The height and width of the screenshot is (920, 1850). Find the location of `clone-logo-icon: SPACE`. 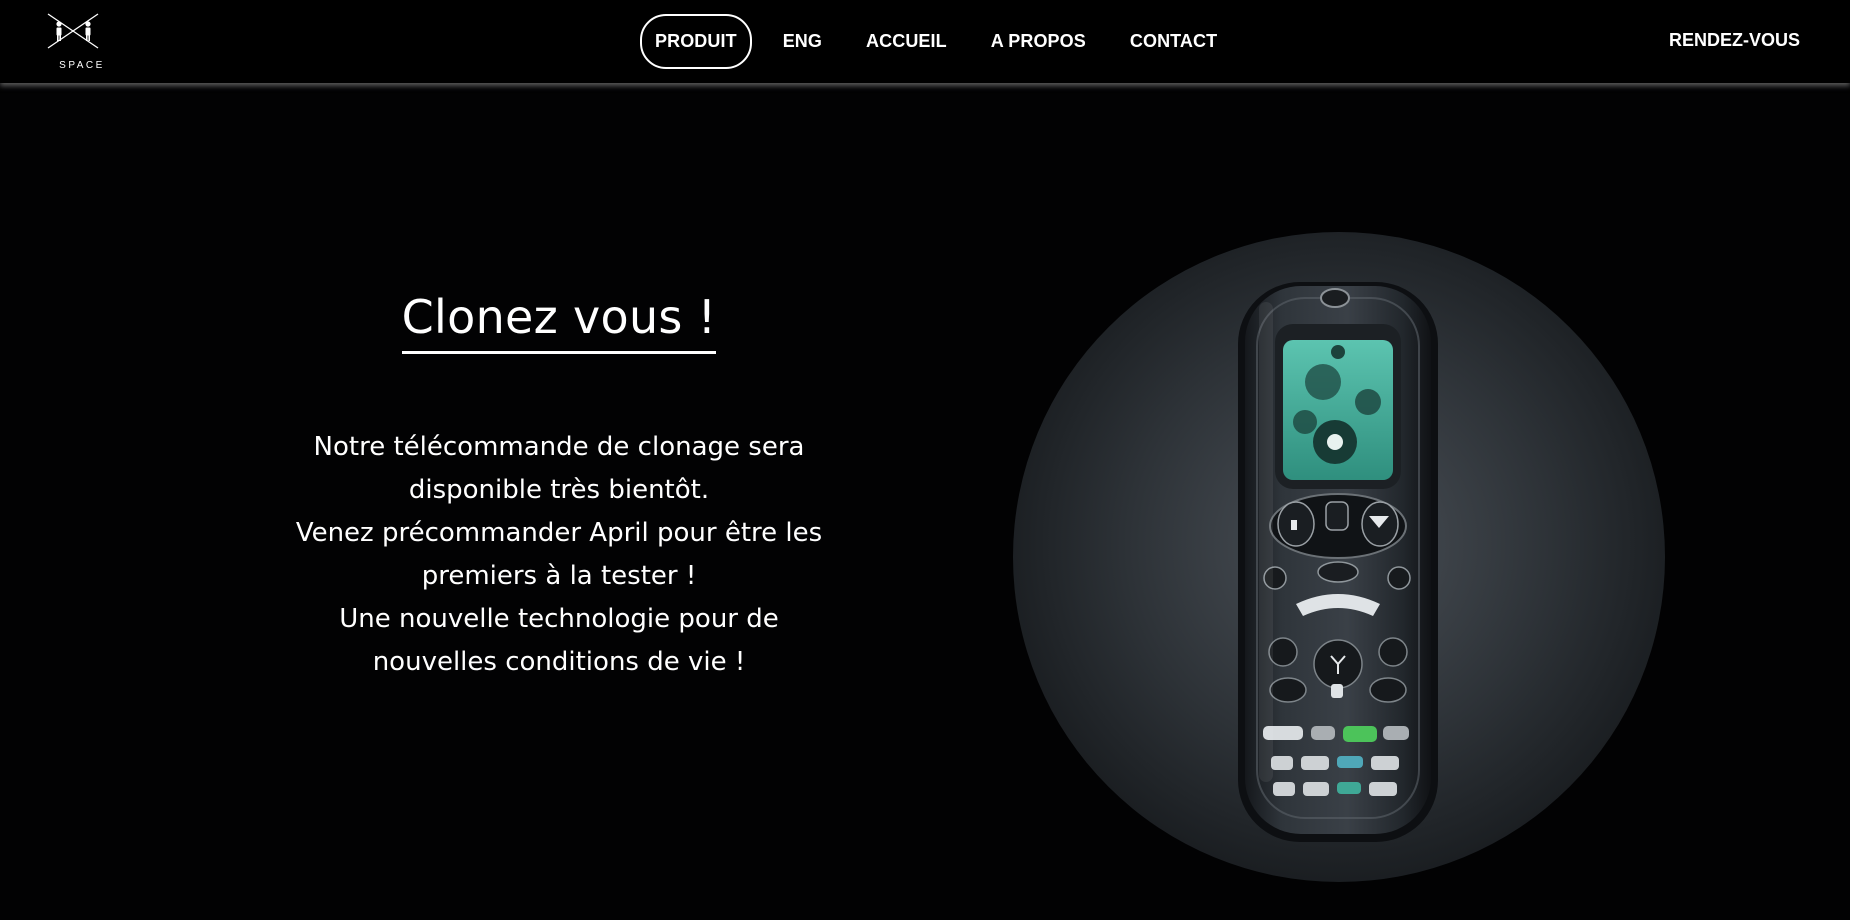

clone-logo-icon: SPACE is located at coordinates (76, 42).